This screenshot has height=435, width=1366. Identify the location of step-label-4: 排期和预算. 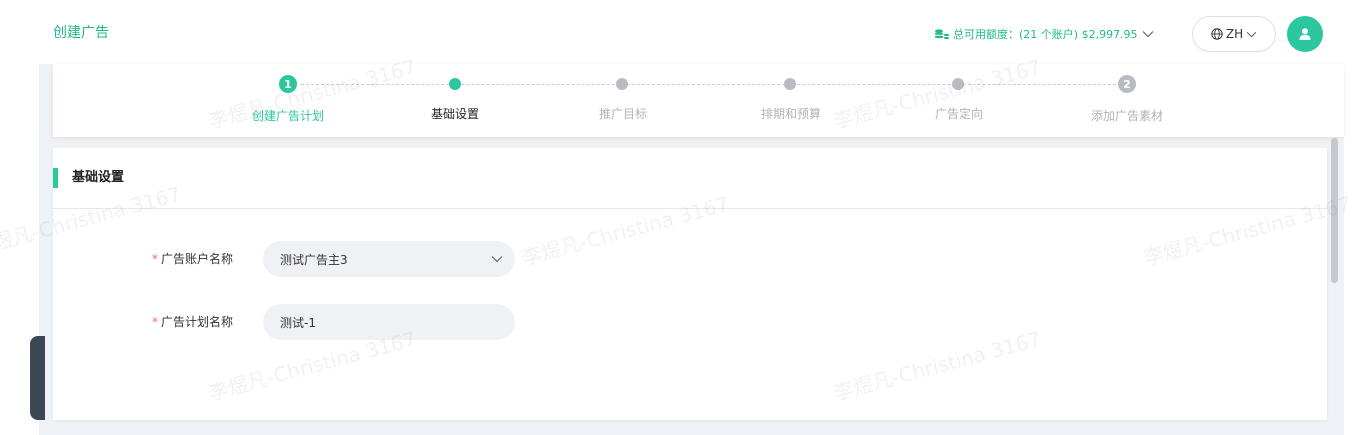
(791, 114).